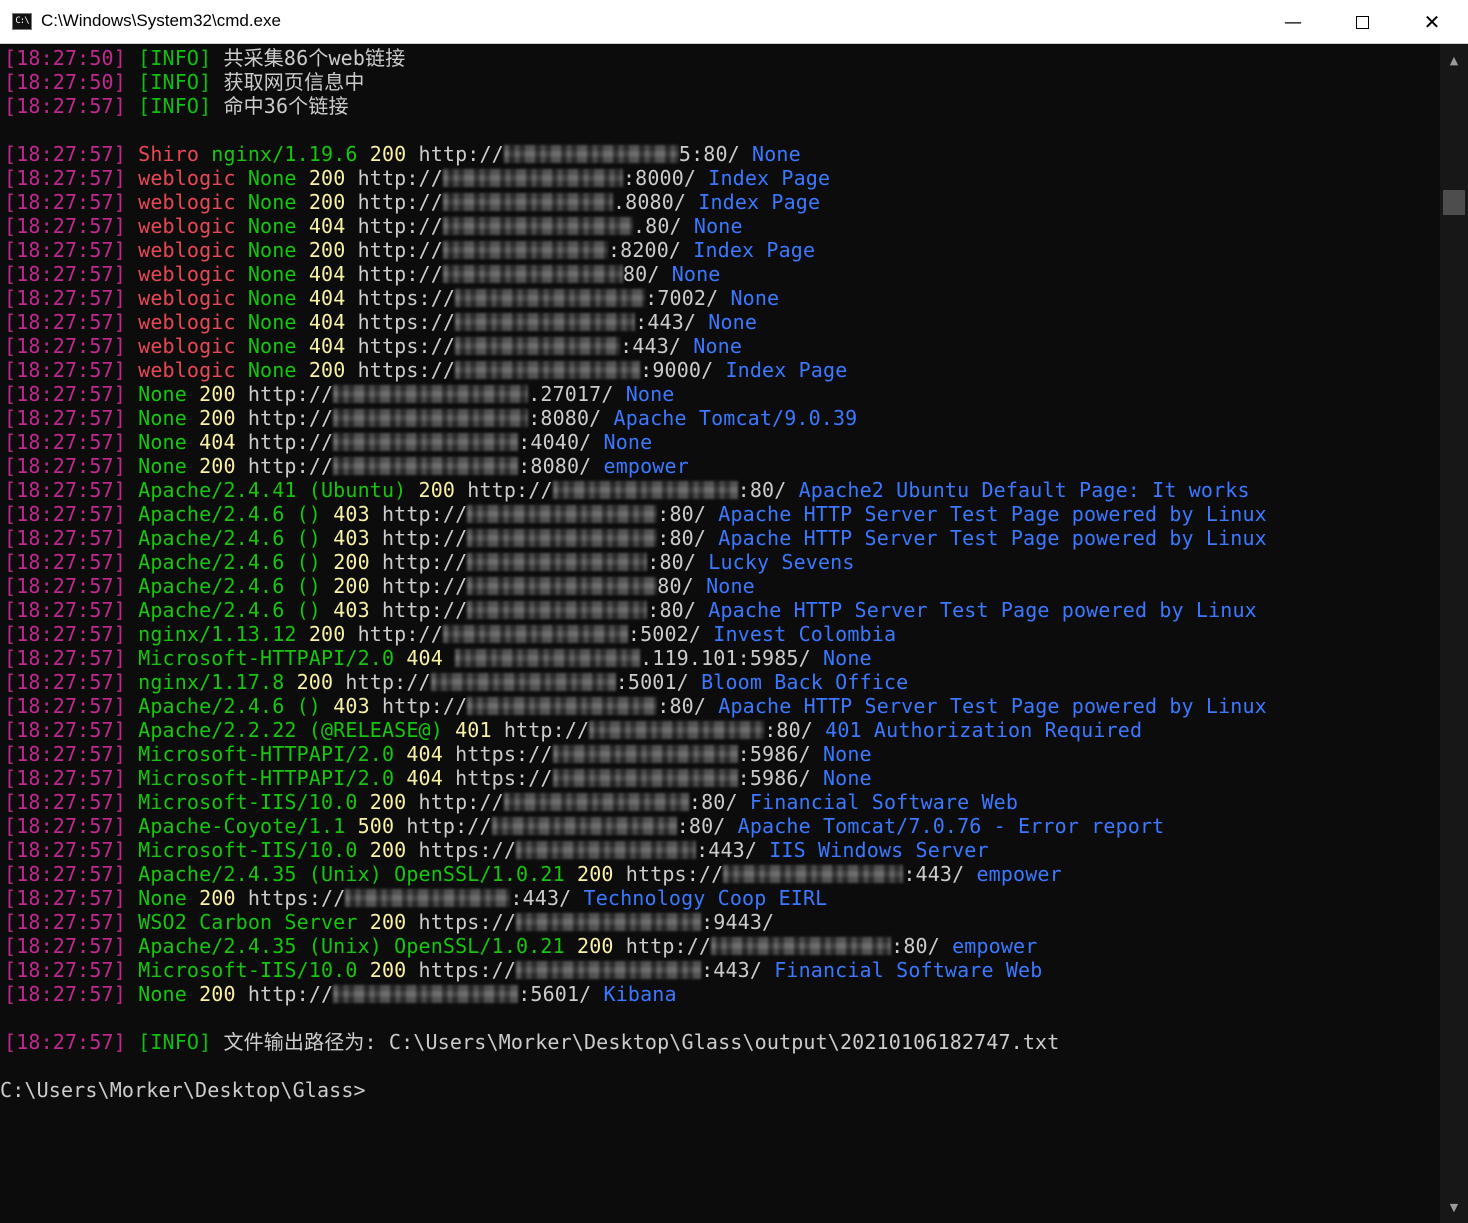  I want to click on vertical-scrollbar: ▲ ▼, so click(1454, 633).